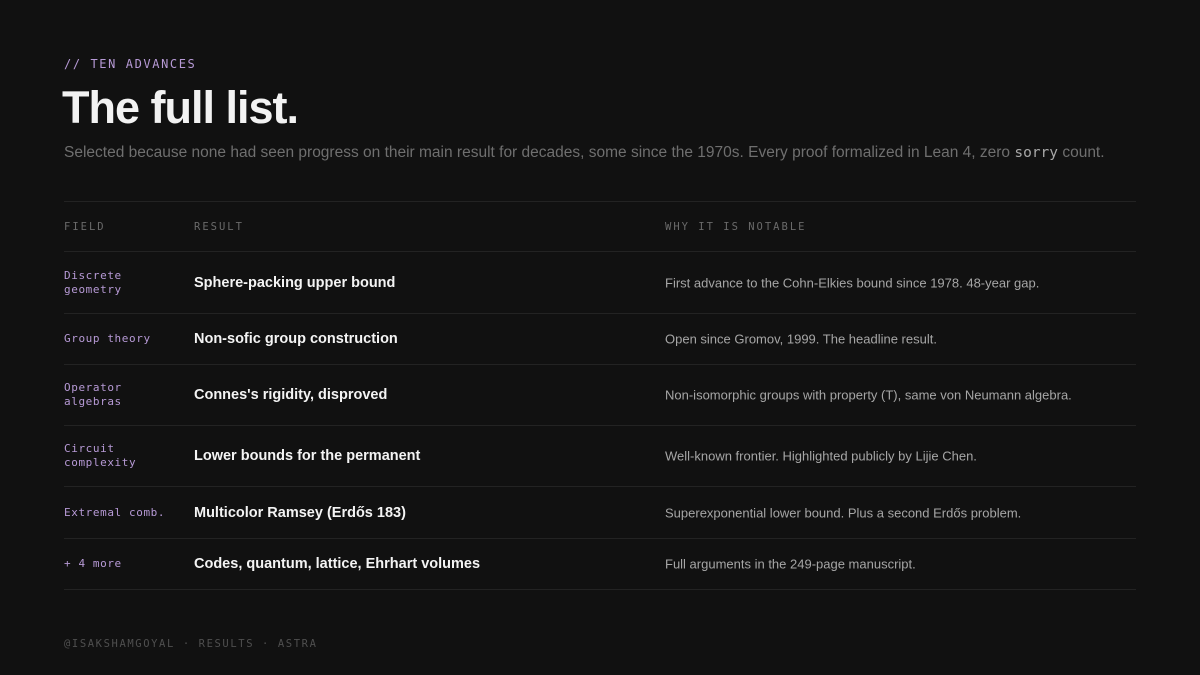  I want to click on footer-credits: @ISAKSHAMGOYAL · RESULTS · ASTRA, so click(191, 644).